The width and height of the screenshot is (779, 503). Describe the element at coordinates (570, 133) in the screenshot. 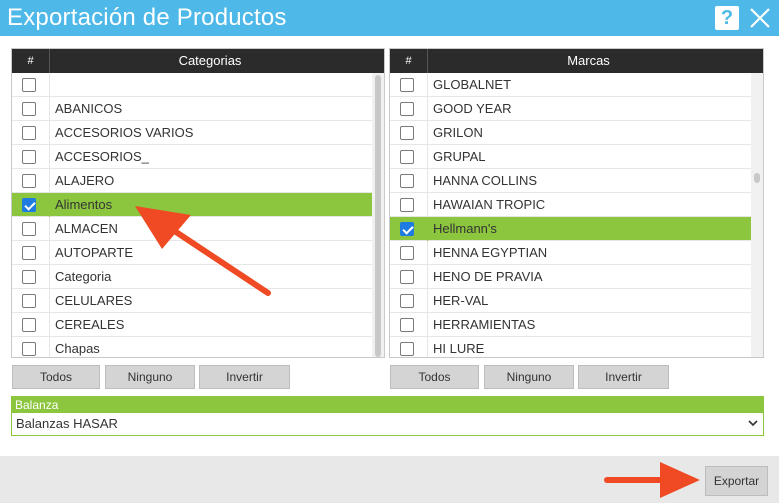

I see `marca-list-item: GRILON` at that location.